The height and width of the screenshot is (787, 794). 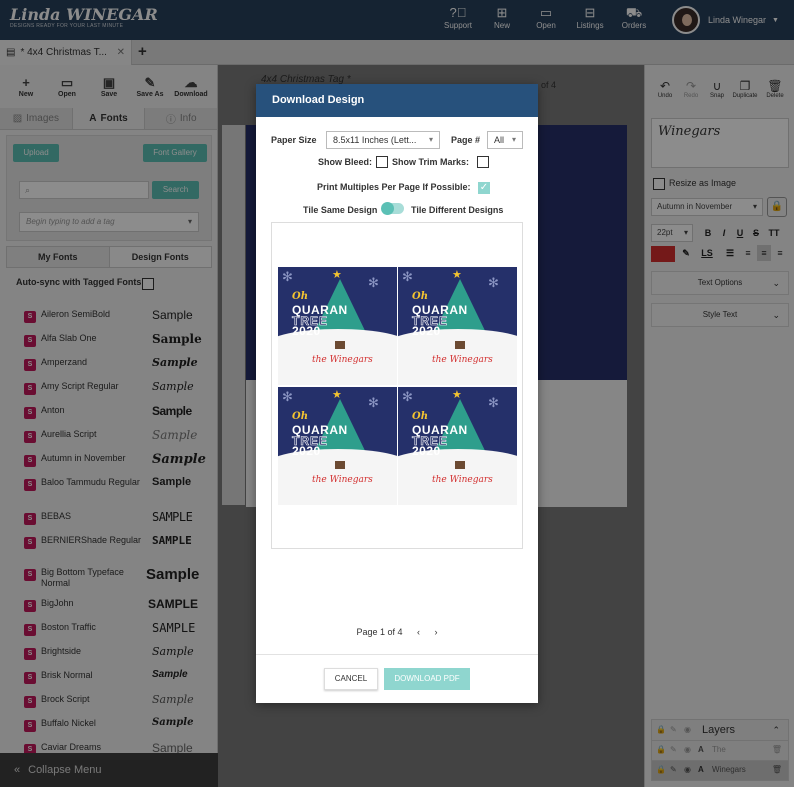 What do you see at coordinates (431, 162) in the screenshot?
I see `show-trim-marks-label: Show Trim Marks:` at bounding box center [431, 162].